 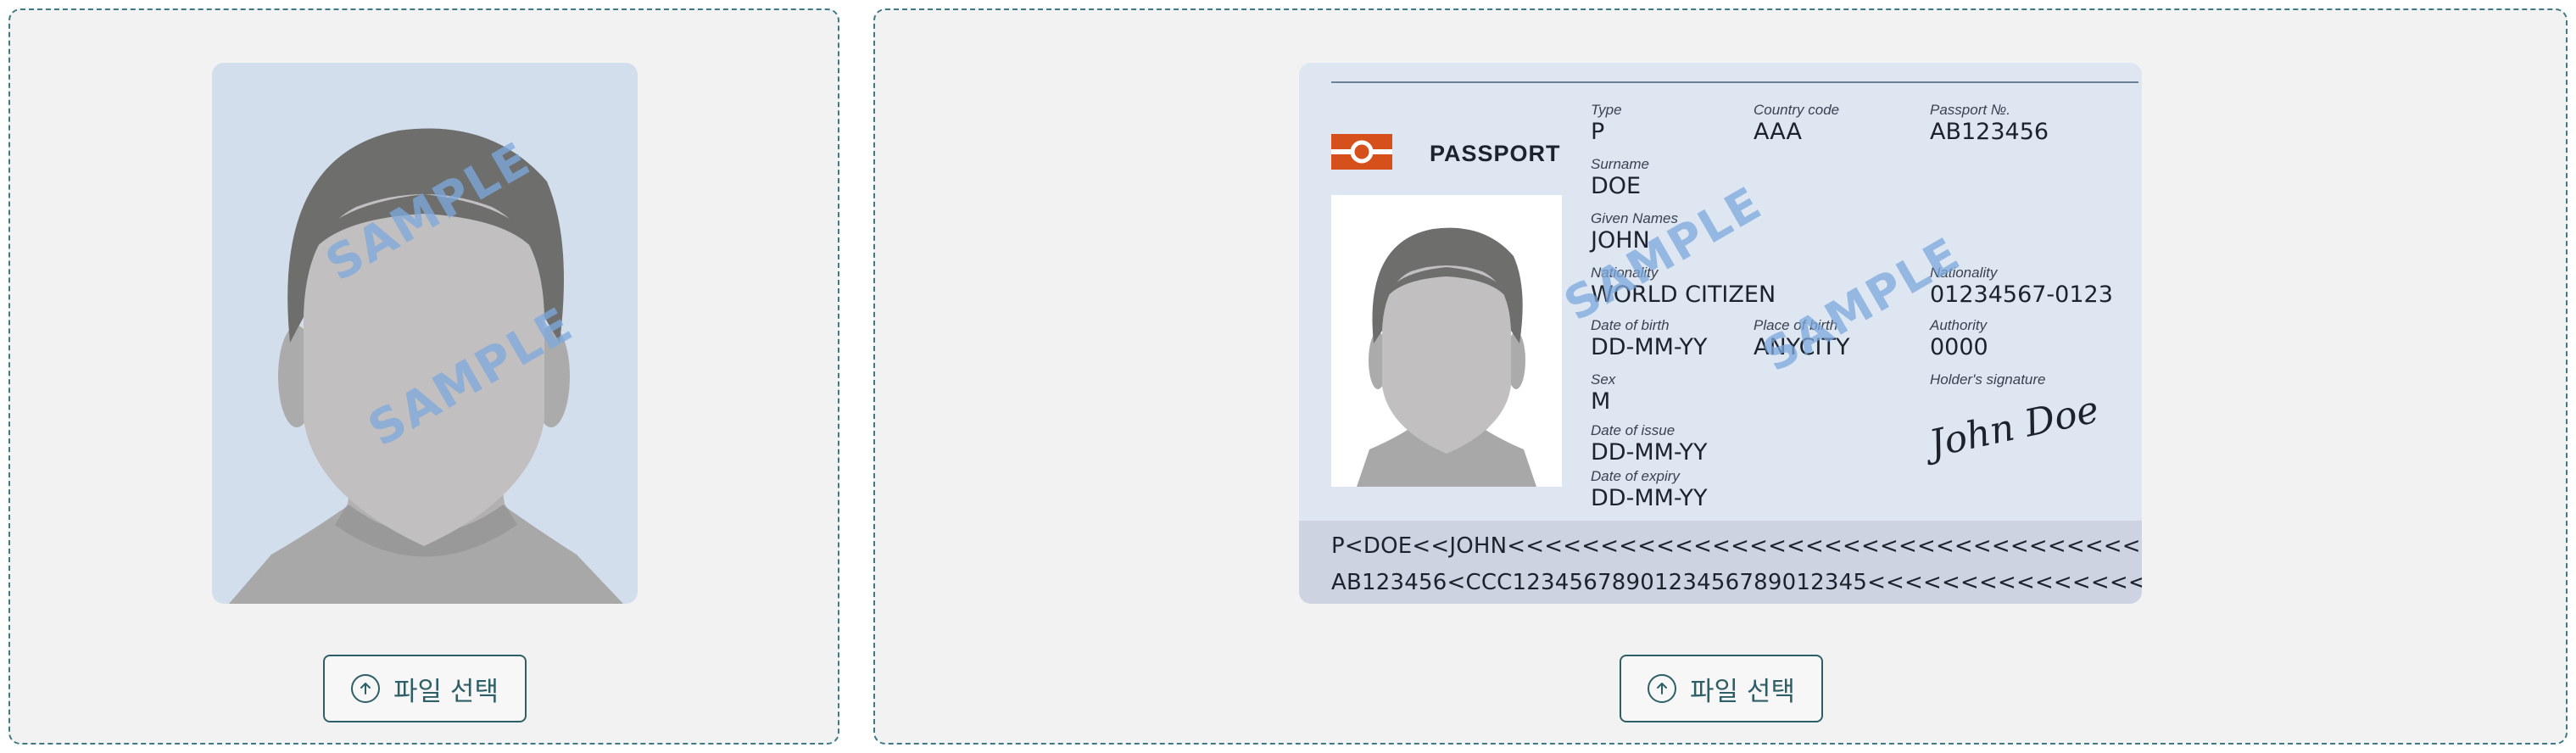 What do you see at coordinates (1616, 186) in the screenshot?
I see `surname-value: DOE` at bounding box center [1616, 186].